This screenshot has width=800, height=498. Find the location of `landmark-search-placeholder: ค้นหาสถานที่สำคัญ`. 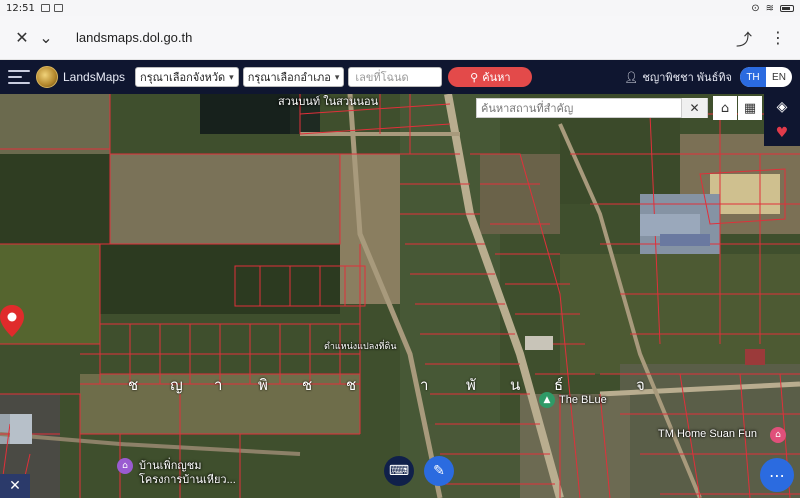

landmark-search-placeholder: ค้นหาสถานที่สำคัญ is located at coordinates (527, 109).